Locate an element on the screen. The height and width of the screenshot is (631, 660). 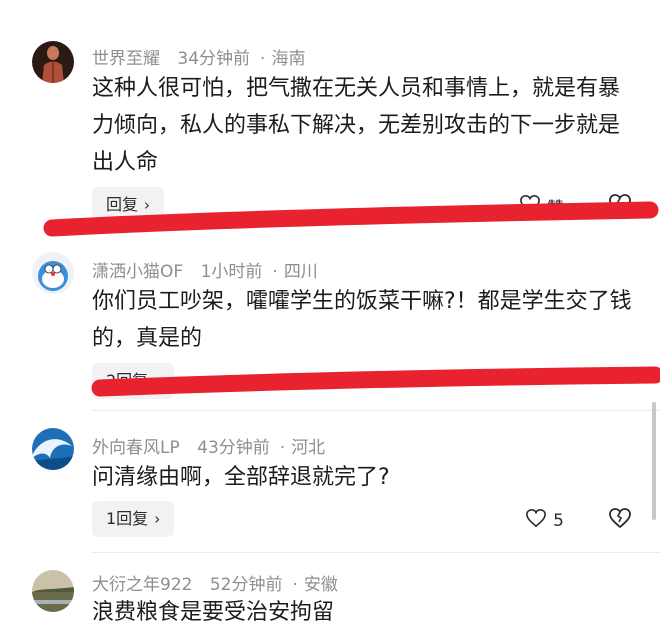
timestamp: 43分钟前 is located at coordinates (233, 448).